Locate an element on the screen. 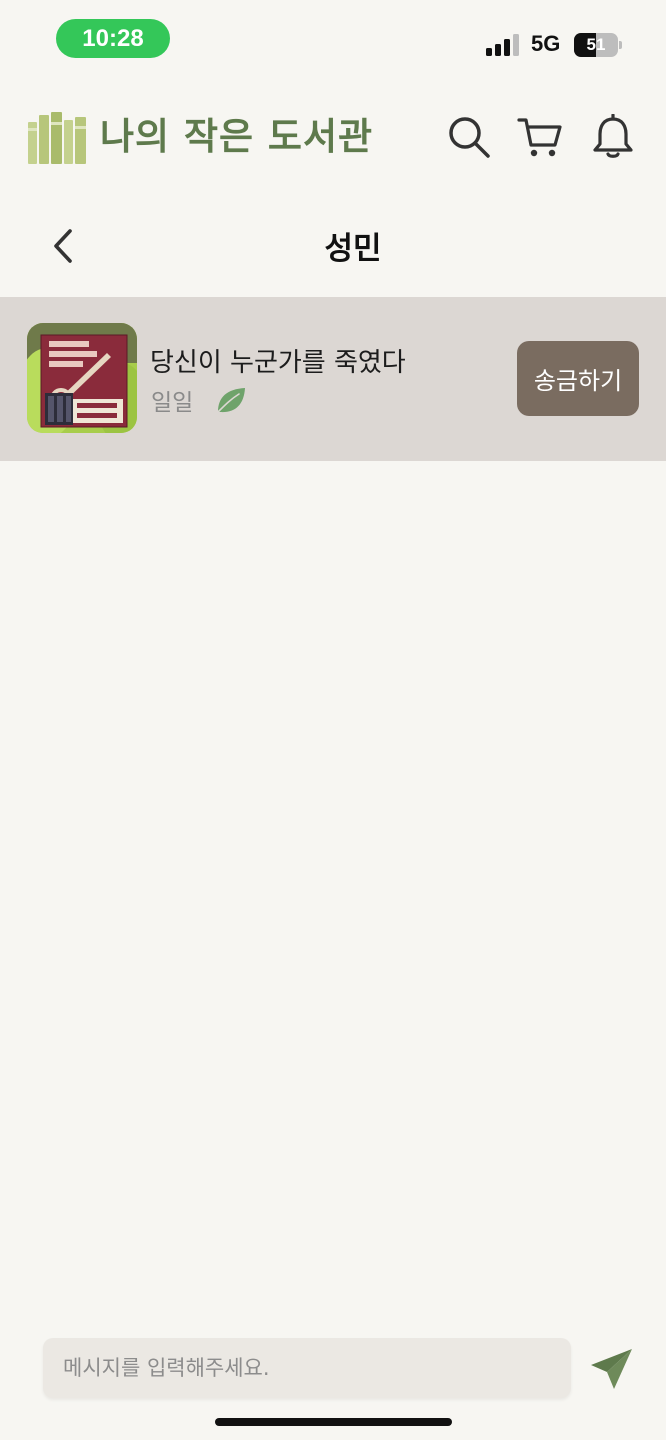 The width and height of the screenshot is (666, 1440). cart-icon is located at coordinates (540, 137).